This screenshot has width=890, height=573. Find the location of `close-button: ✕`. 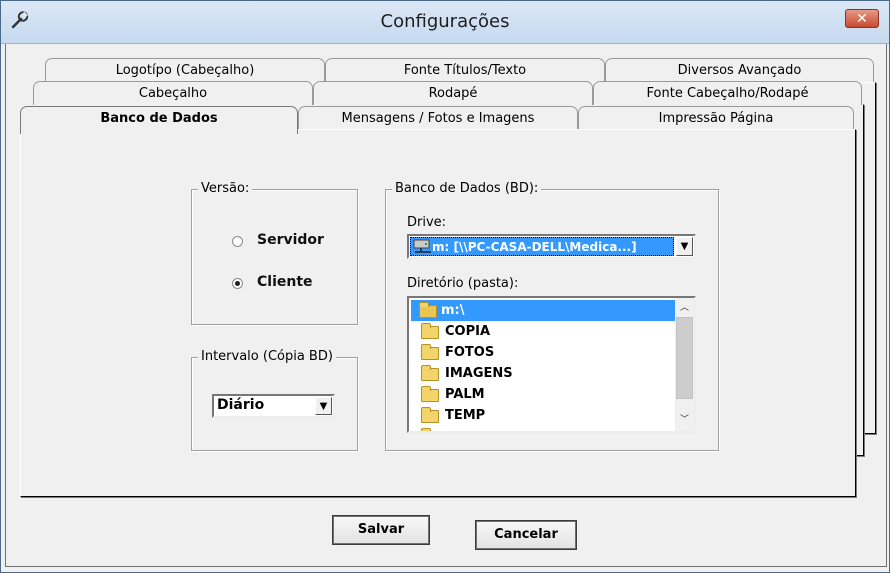

close-button: ✕ is located at coordinates (862, 18).